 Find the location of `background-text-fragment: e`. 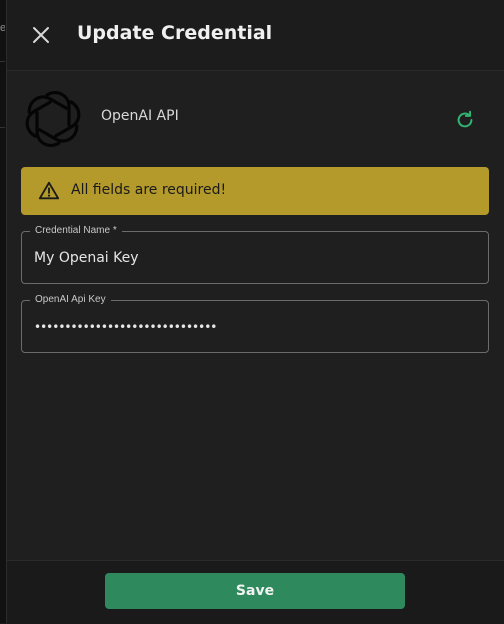

background-text-fragment: e is located at coordinates (2, 28).